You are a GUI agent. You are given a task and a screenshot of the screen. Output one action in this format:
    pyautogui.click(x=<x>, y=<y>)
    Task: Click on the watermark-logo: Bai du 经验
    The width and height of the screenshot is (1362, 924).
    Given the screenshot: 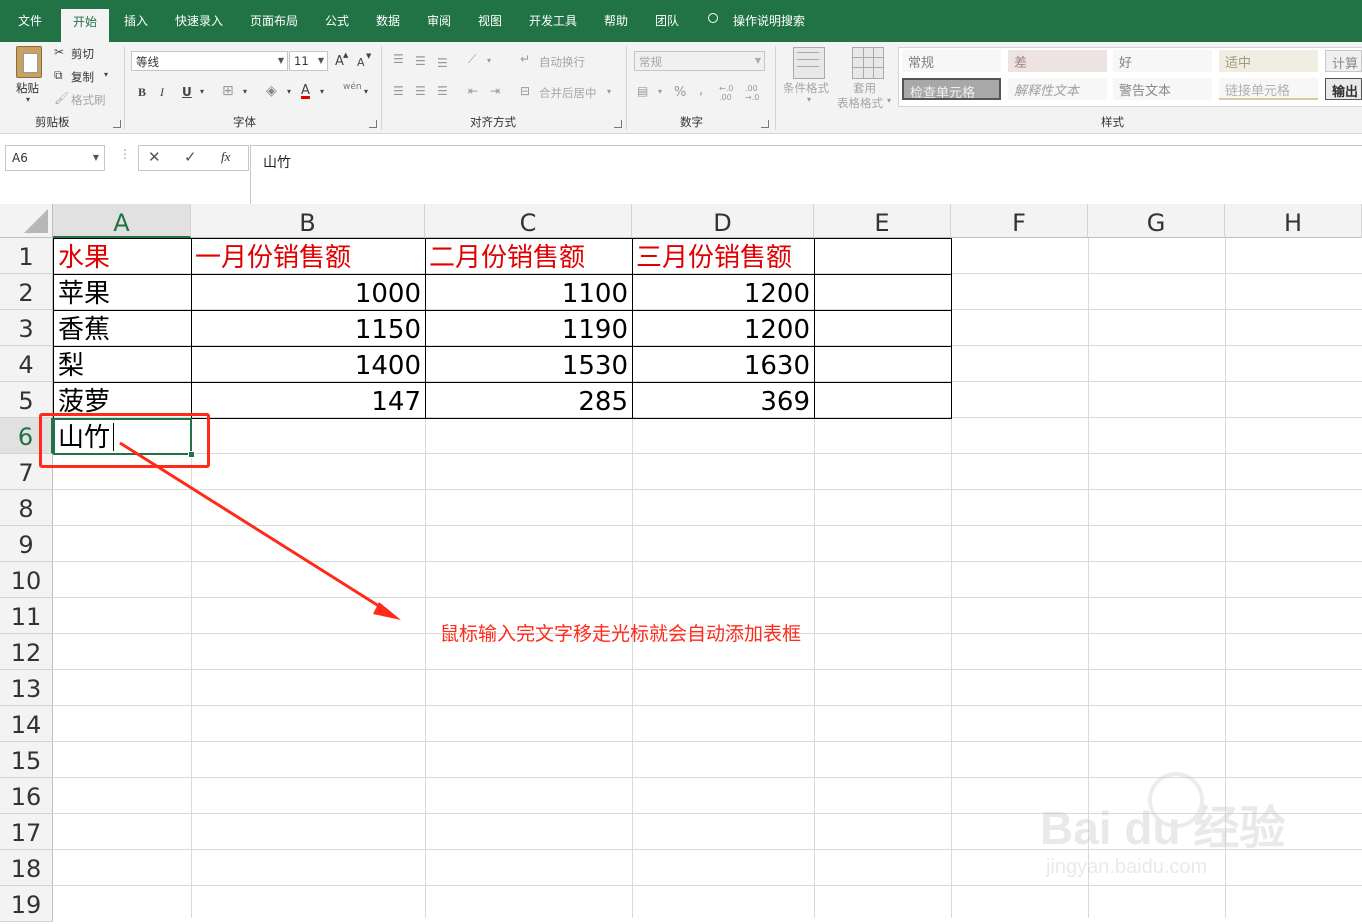 What is the action you would take?
    pyautogui.click(x=1163, y=828)
    